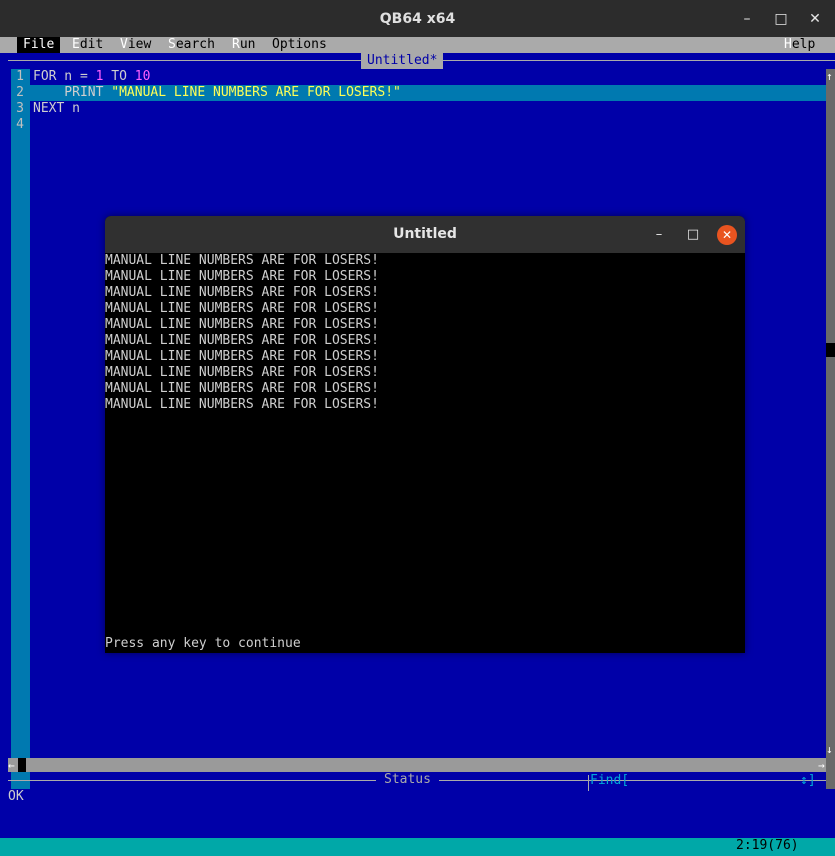 Image resolution: width=835 pixels, height=856 pixels. I want to click on code-number: 10, so click(142, 76).